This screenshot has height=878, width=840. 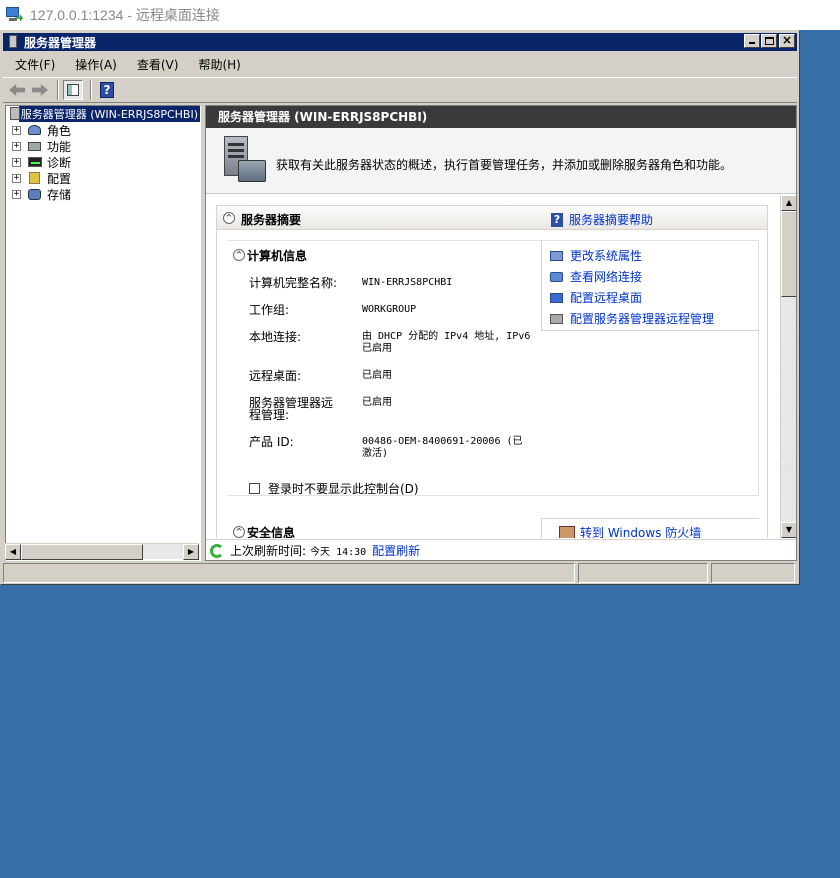 I want to click on minimize-icon, so click(x=752, y=43).